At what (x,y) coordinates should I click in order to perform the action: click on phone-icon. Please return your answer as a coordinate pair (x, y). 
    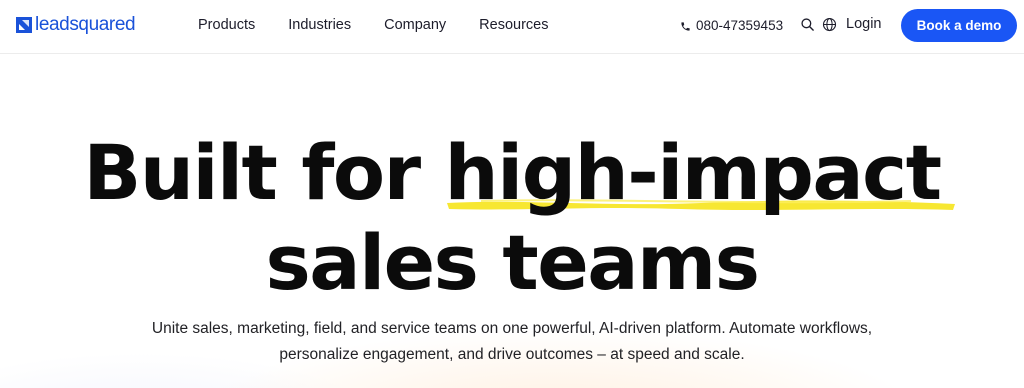
    Looking at the image, I should click on (685, 25).